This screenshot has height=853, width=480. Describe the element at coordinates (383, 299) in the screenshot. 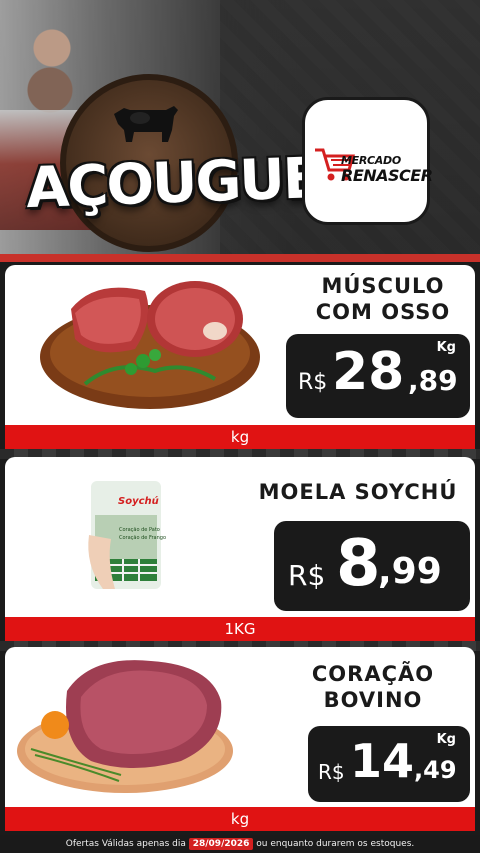

I see `product-name-musculo: MÚSCULO COM OSSO` at that location.